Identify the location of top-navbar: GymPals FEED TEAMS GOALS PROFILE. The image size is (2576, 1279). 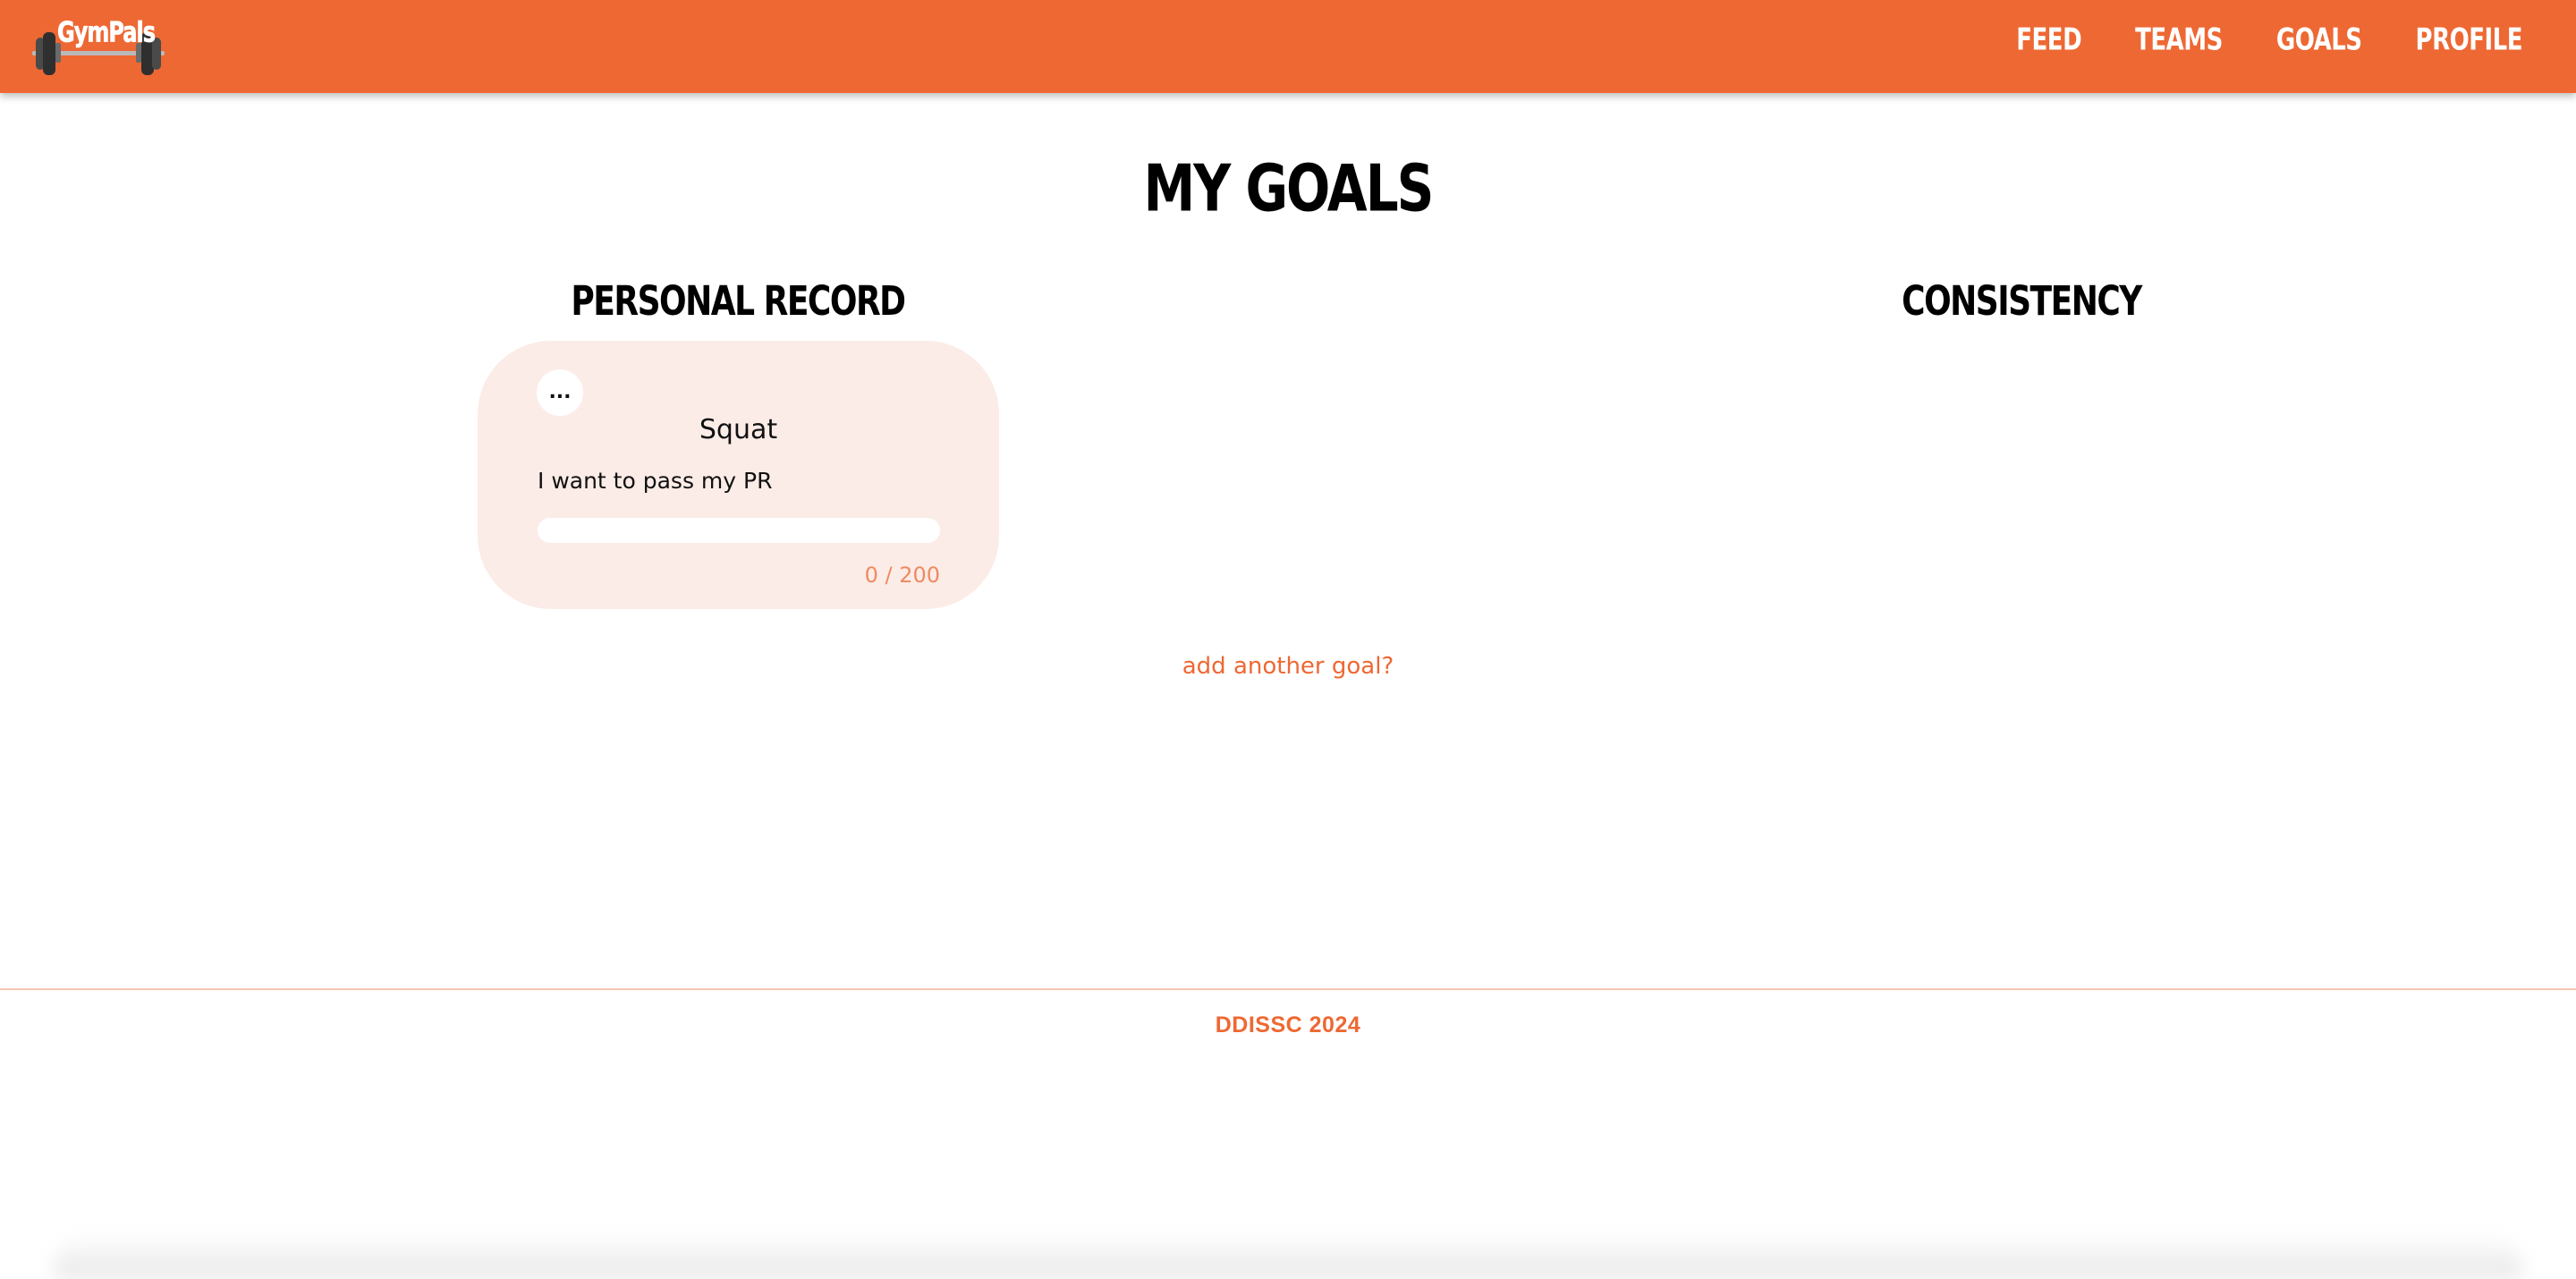
(1288, 47).